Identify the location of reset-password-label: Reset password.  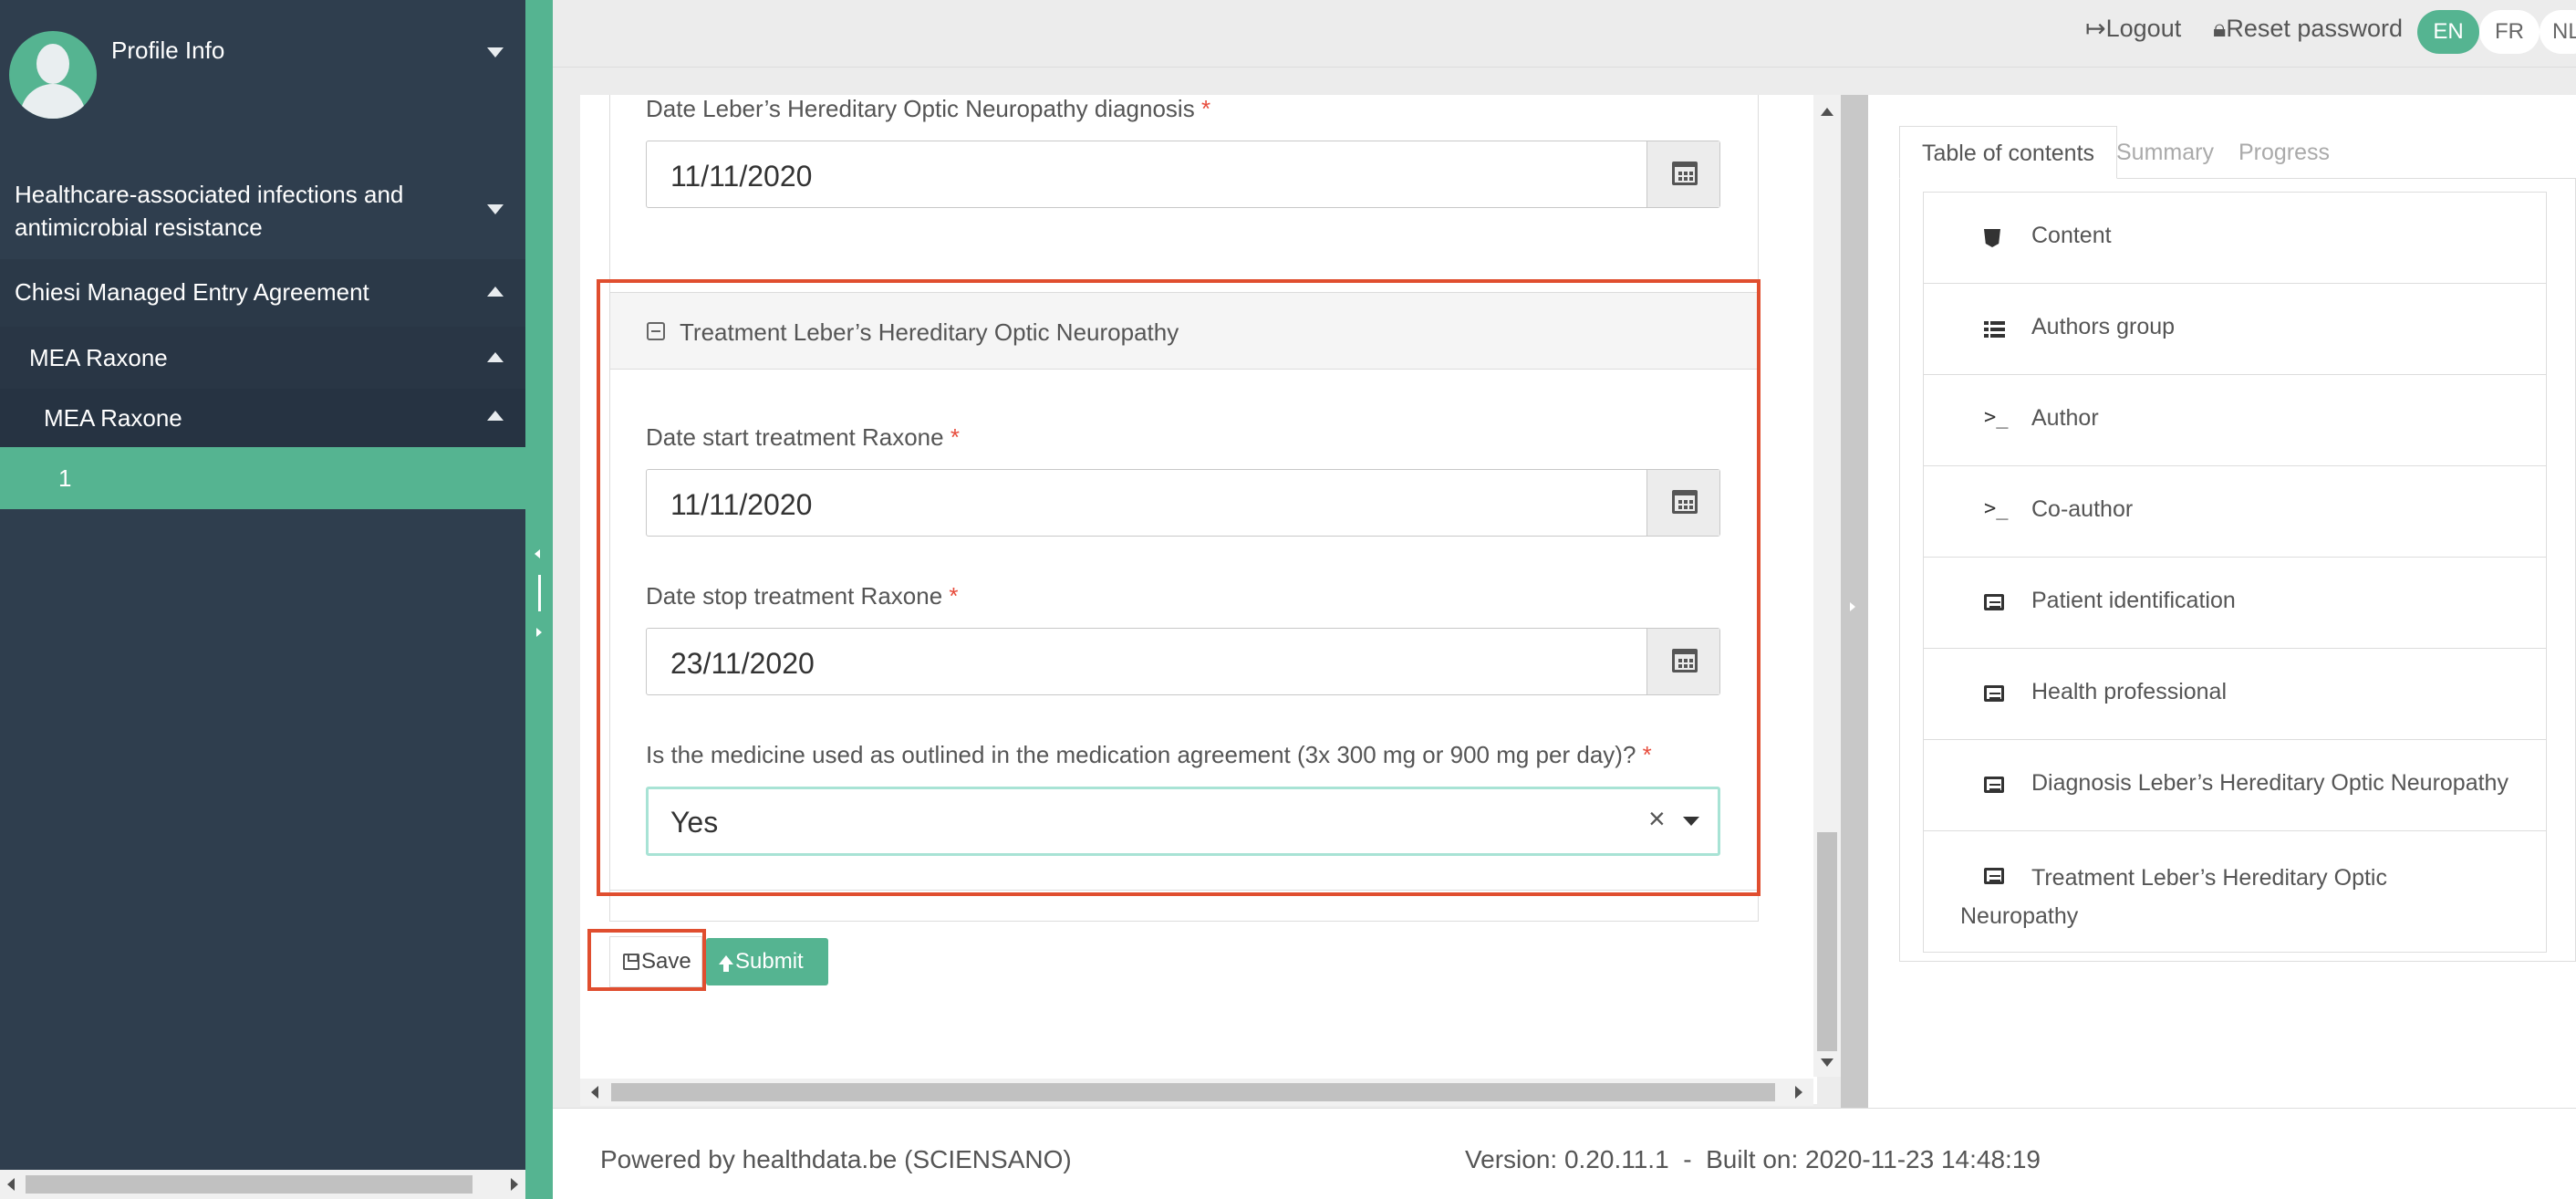
(2314, 28).